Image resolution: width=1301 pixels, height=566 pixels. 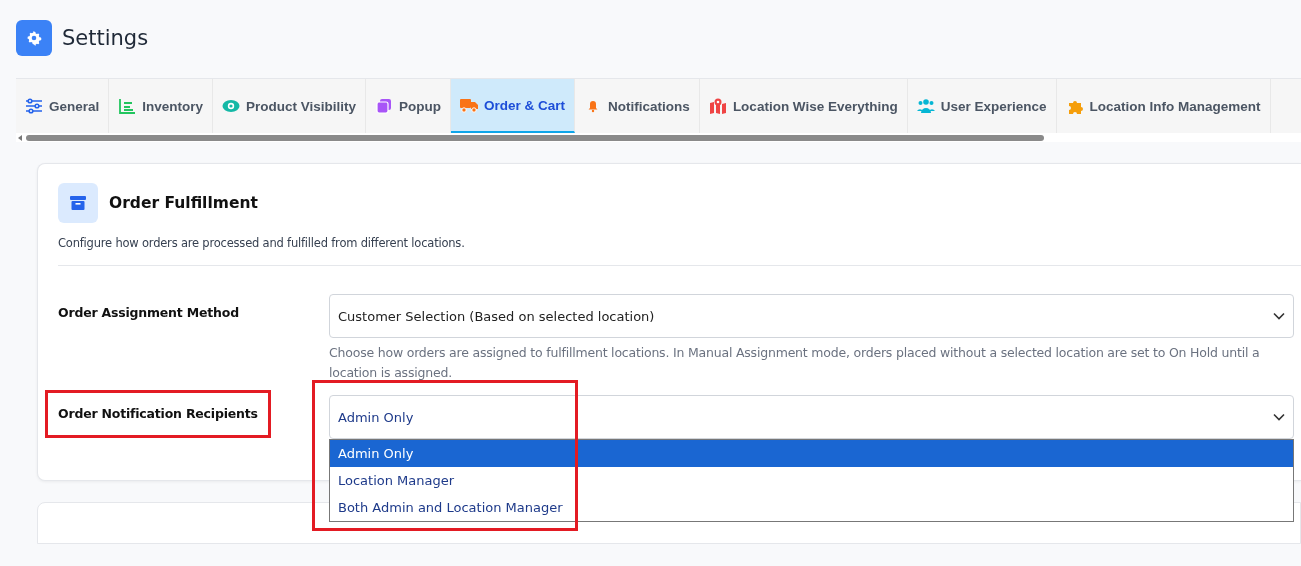 What do you see at coordinates (811, 507) in the screenshot?
I see `dropdown-option: Both Admin and Location Manager` at bounding box center [811, 507].